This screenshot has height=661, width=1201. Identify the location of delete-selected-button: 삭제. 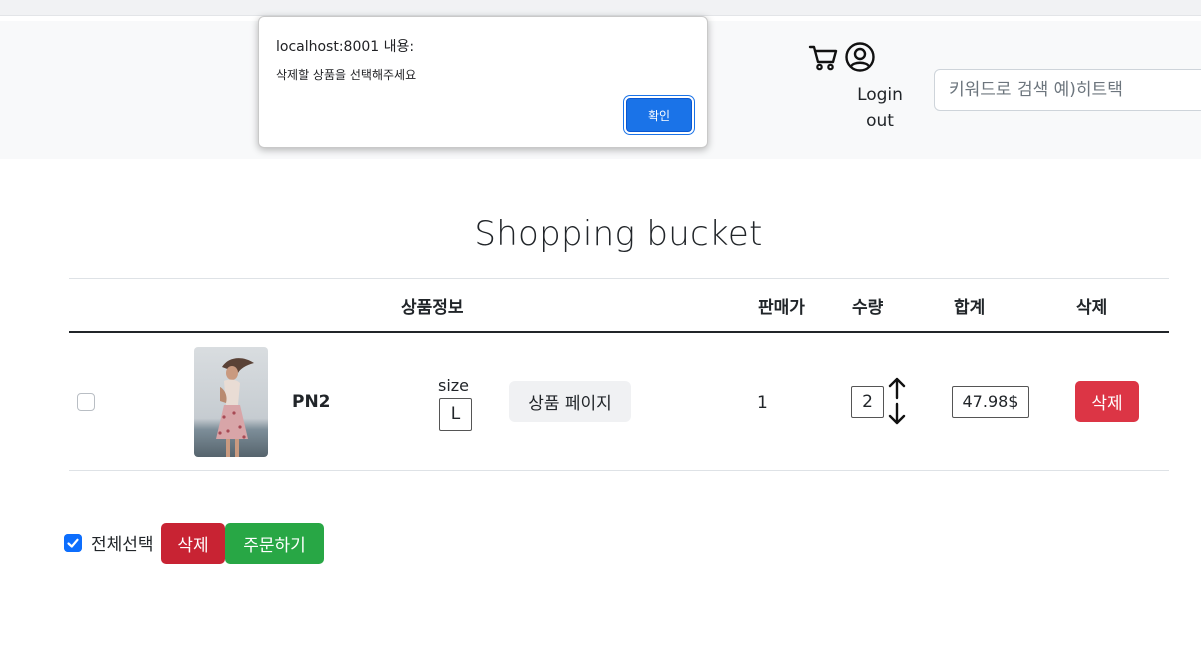
(193, 543).